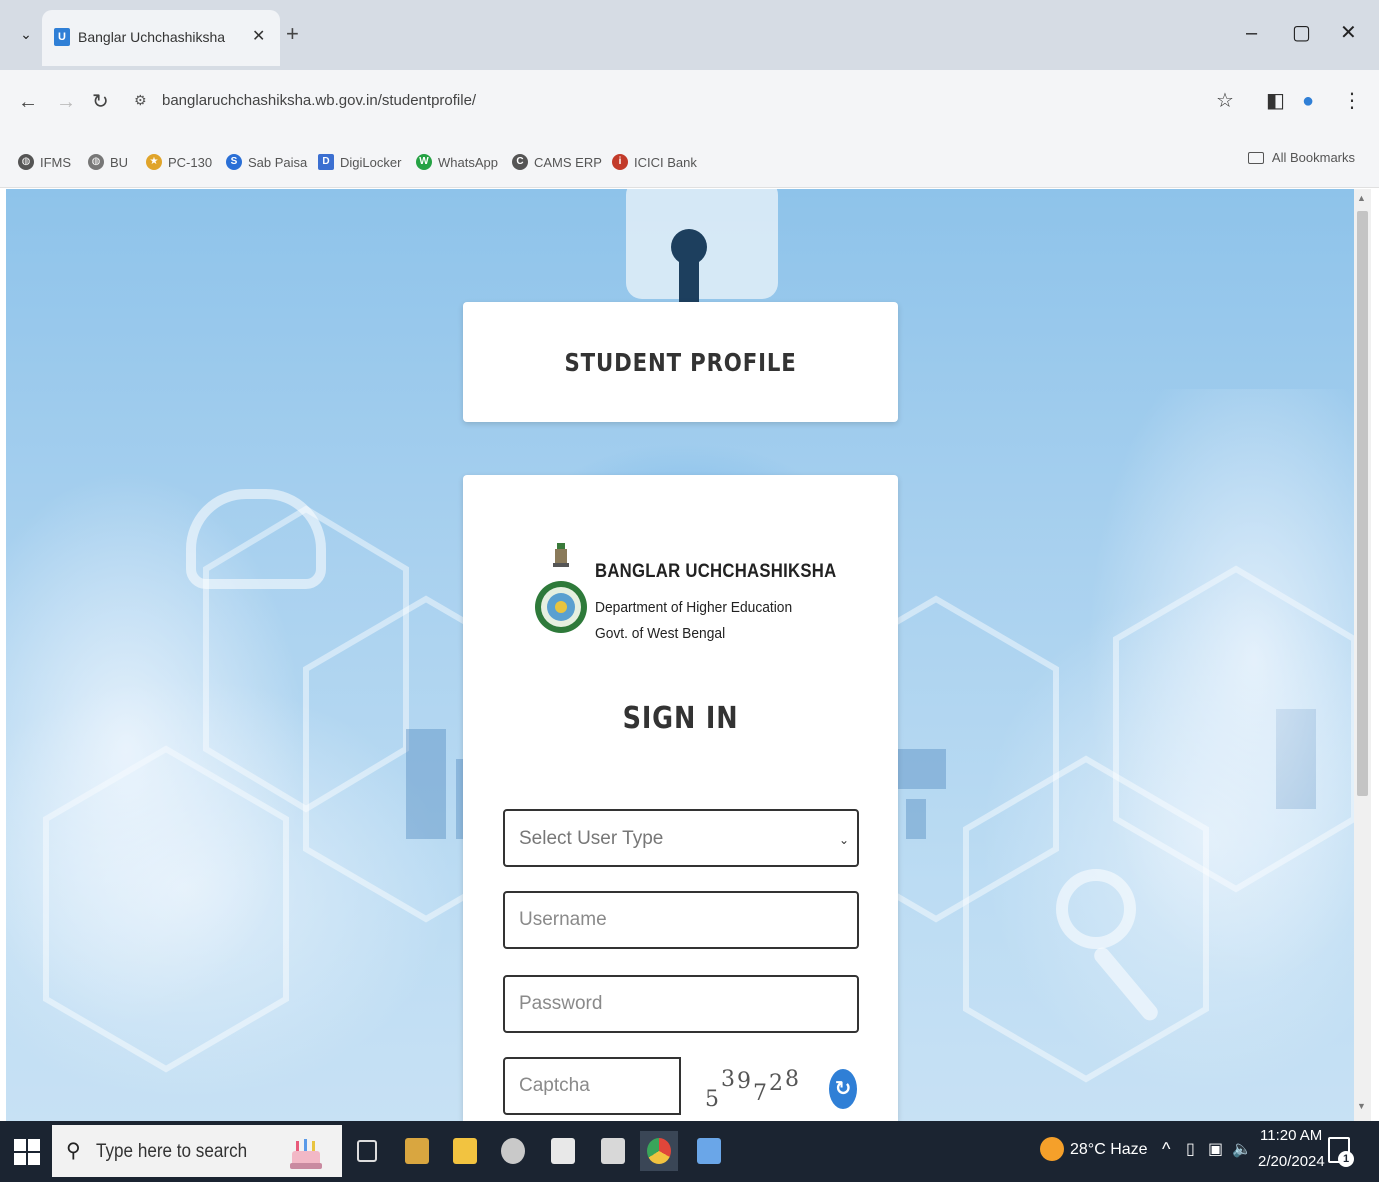 The width and height of the screenshot is (1379, 1182). Describe the element at coordinates (292, 34) in the screenshot. I see `new-tab-plus-icon: +` at that location.